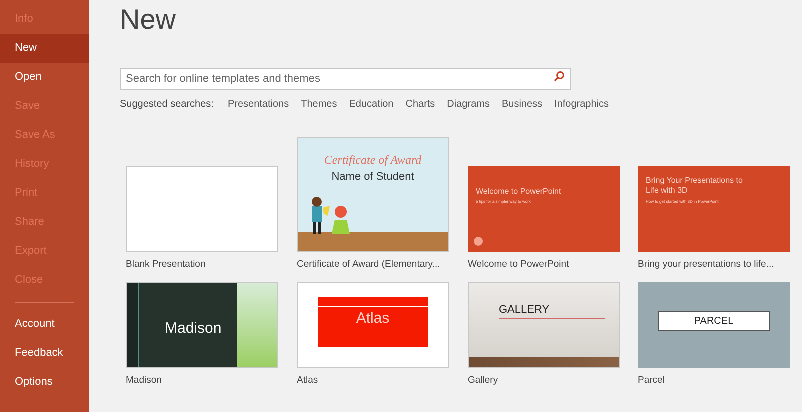  Describe the element at coordinates (202, 209) in the screenshot. I see `blank-slide-thumbnail` at that location.